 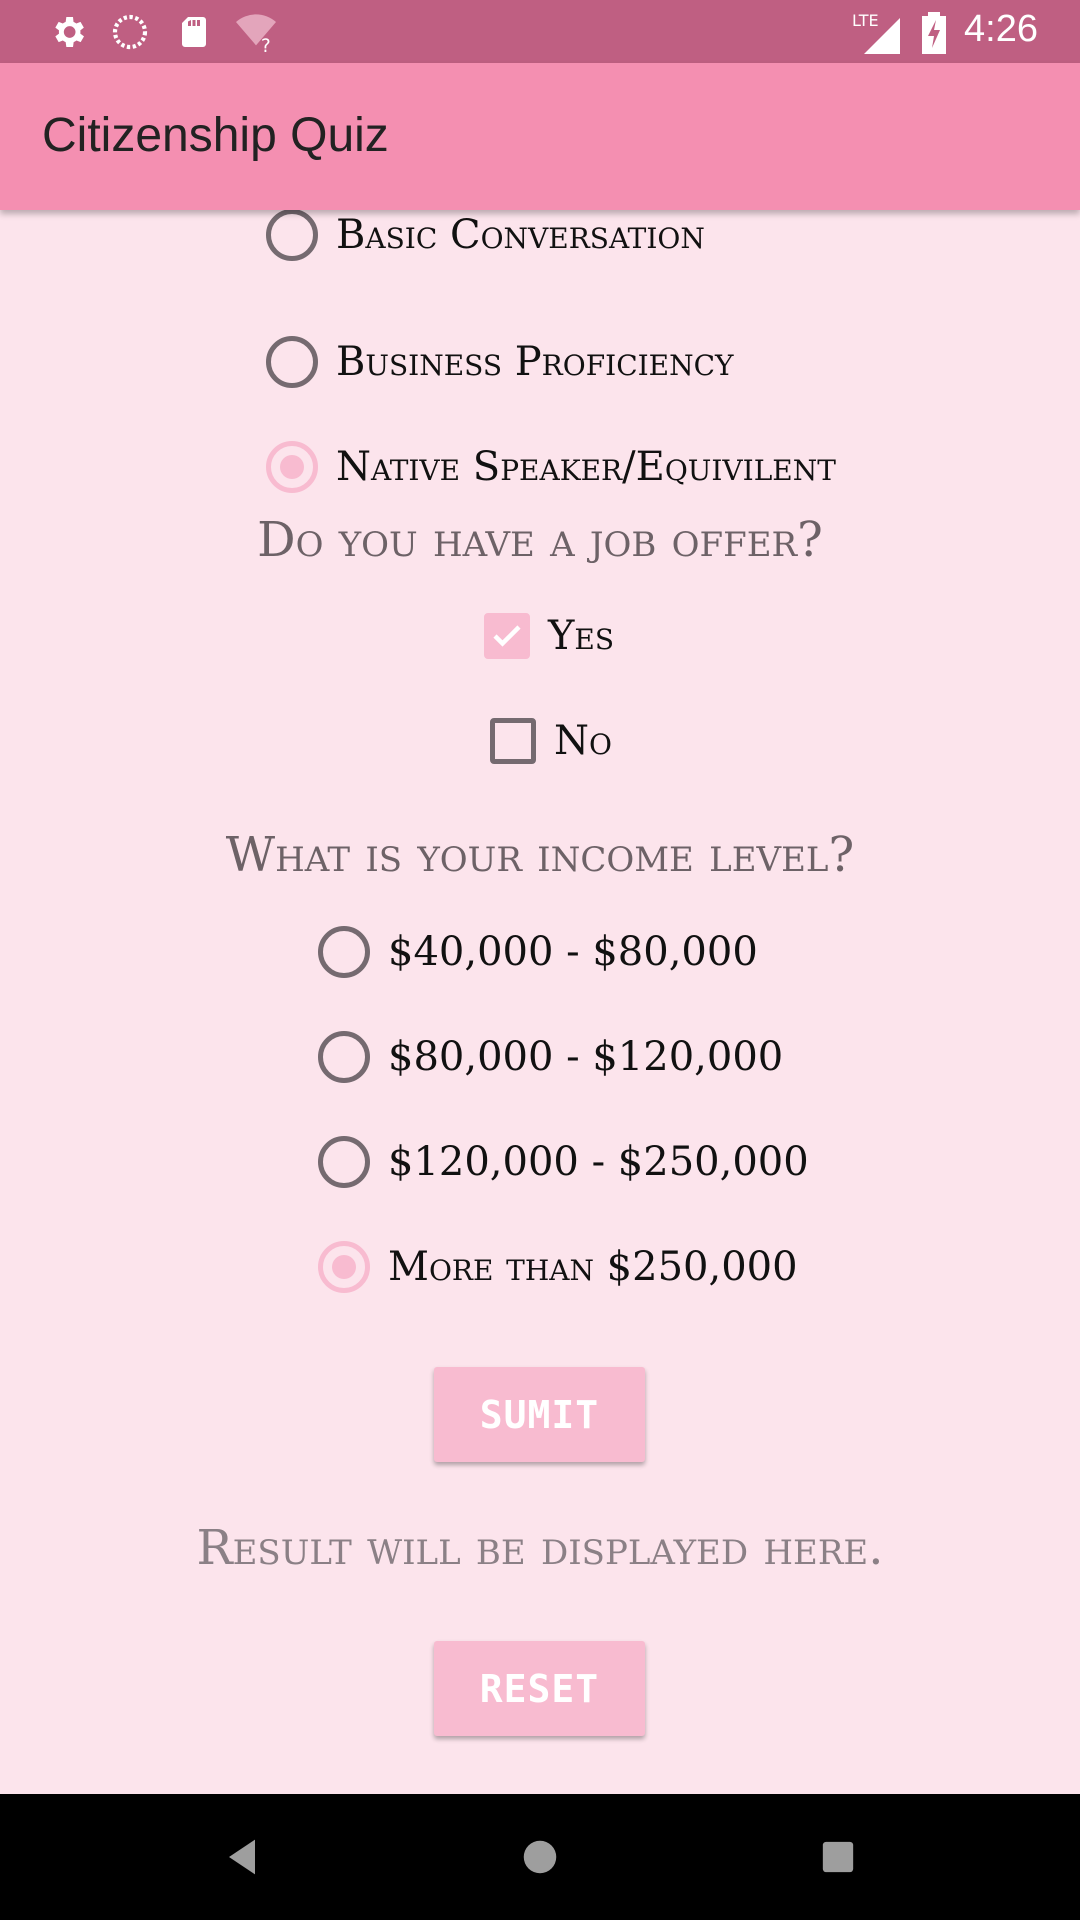 I want to click on checkbox-no: No, so click(x=551, y=741).